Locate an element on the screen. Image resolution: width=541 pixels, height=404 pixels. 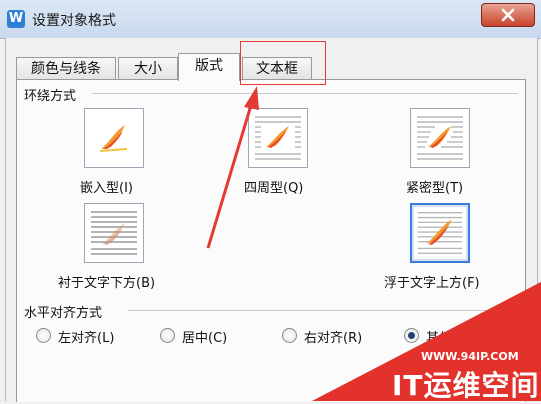
watermark-url: WWW.94IP.COM is located at coordinates (470, 356).